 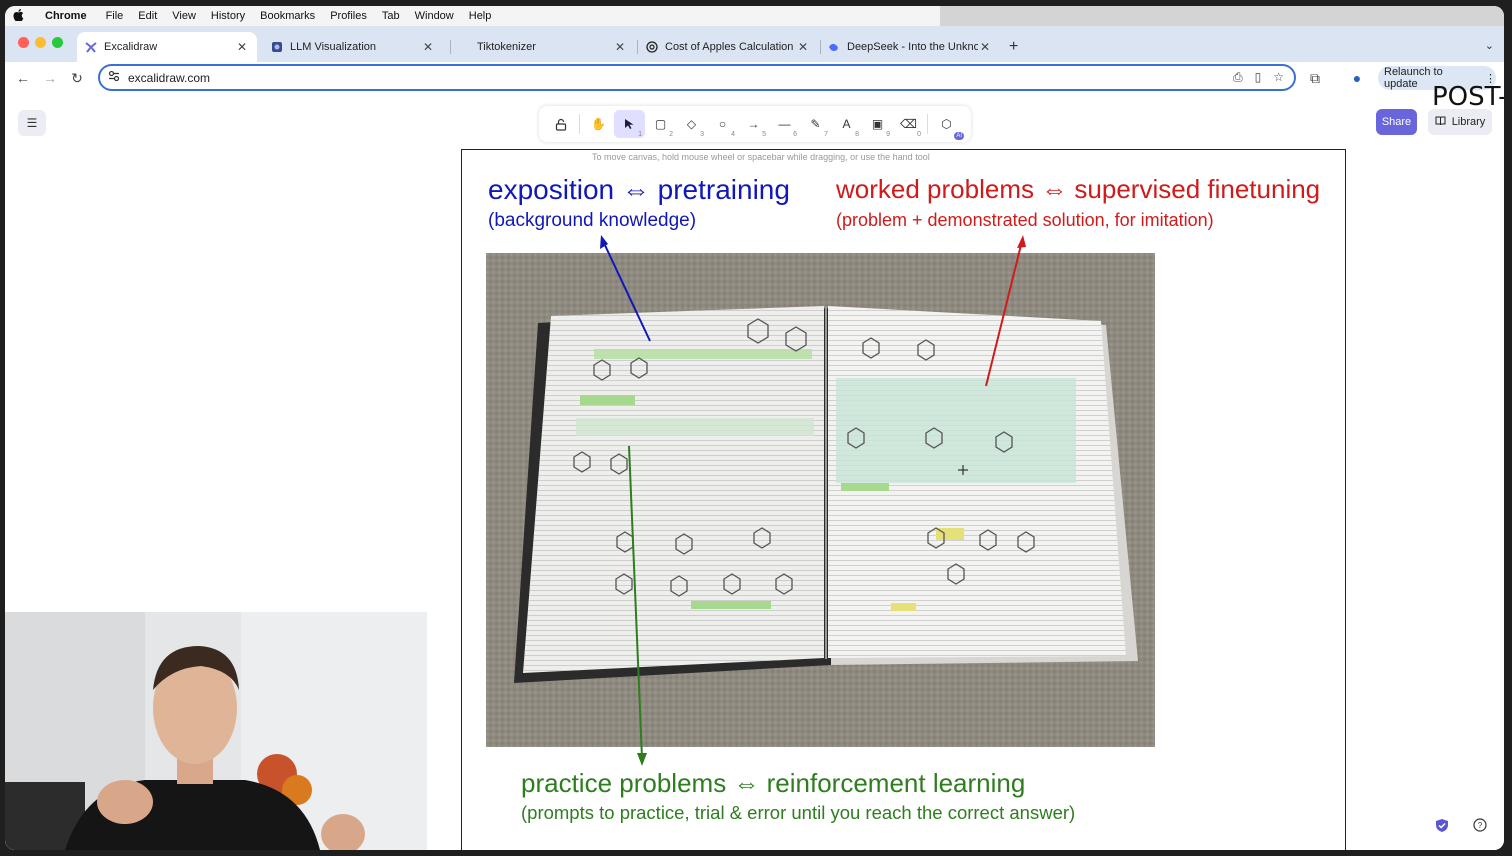 I want to click on chevron-down-icon: ⌄, so click(x=1489, y=45).